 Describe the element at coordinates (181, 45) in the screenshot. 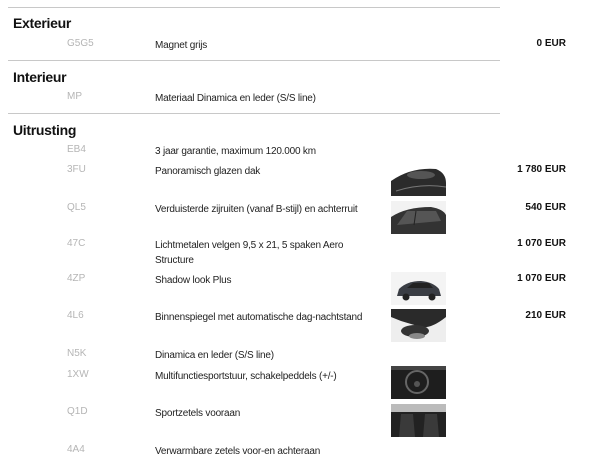

I see `option-description: Magnet grijs` at that location.